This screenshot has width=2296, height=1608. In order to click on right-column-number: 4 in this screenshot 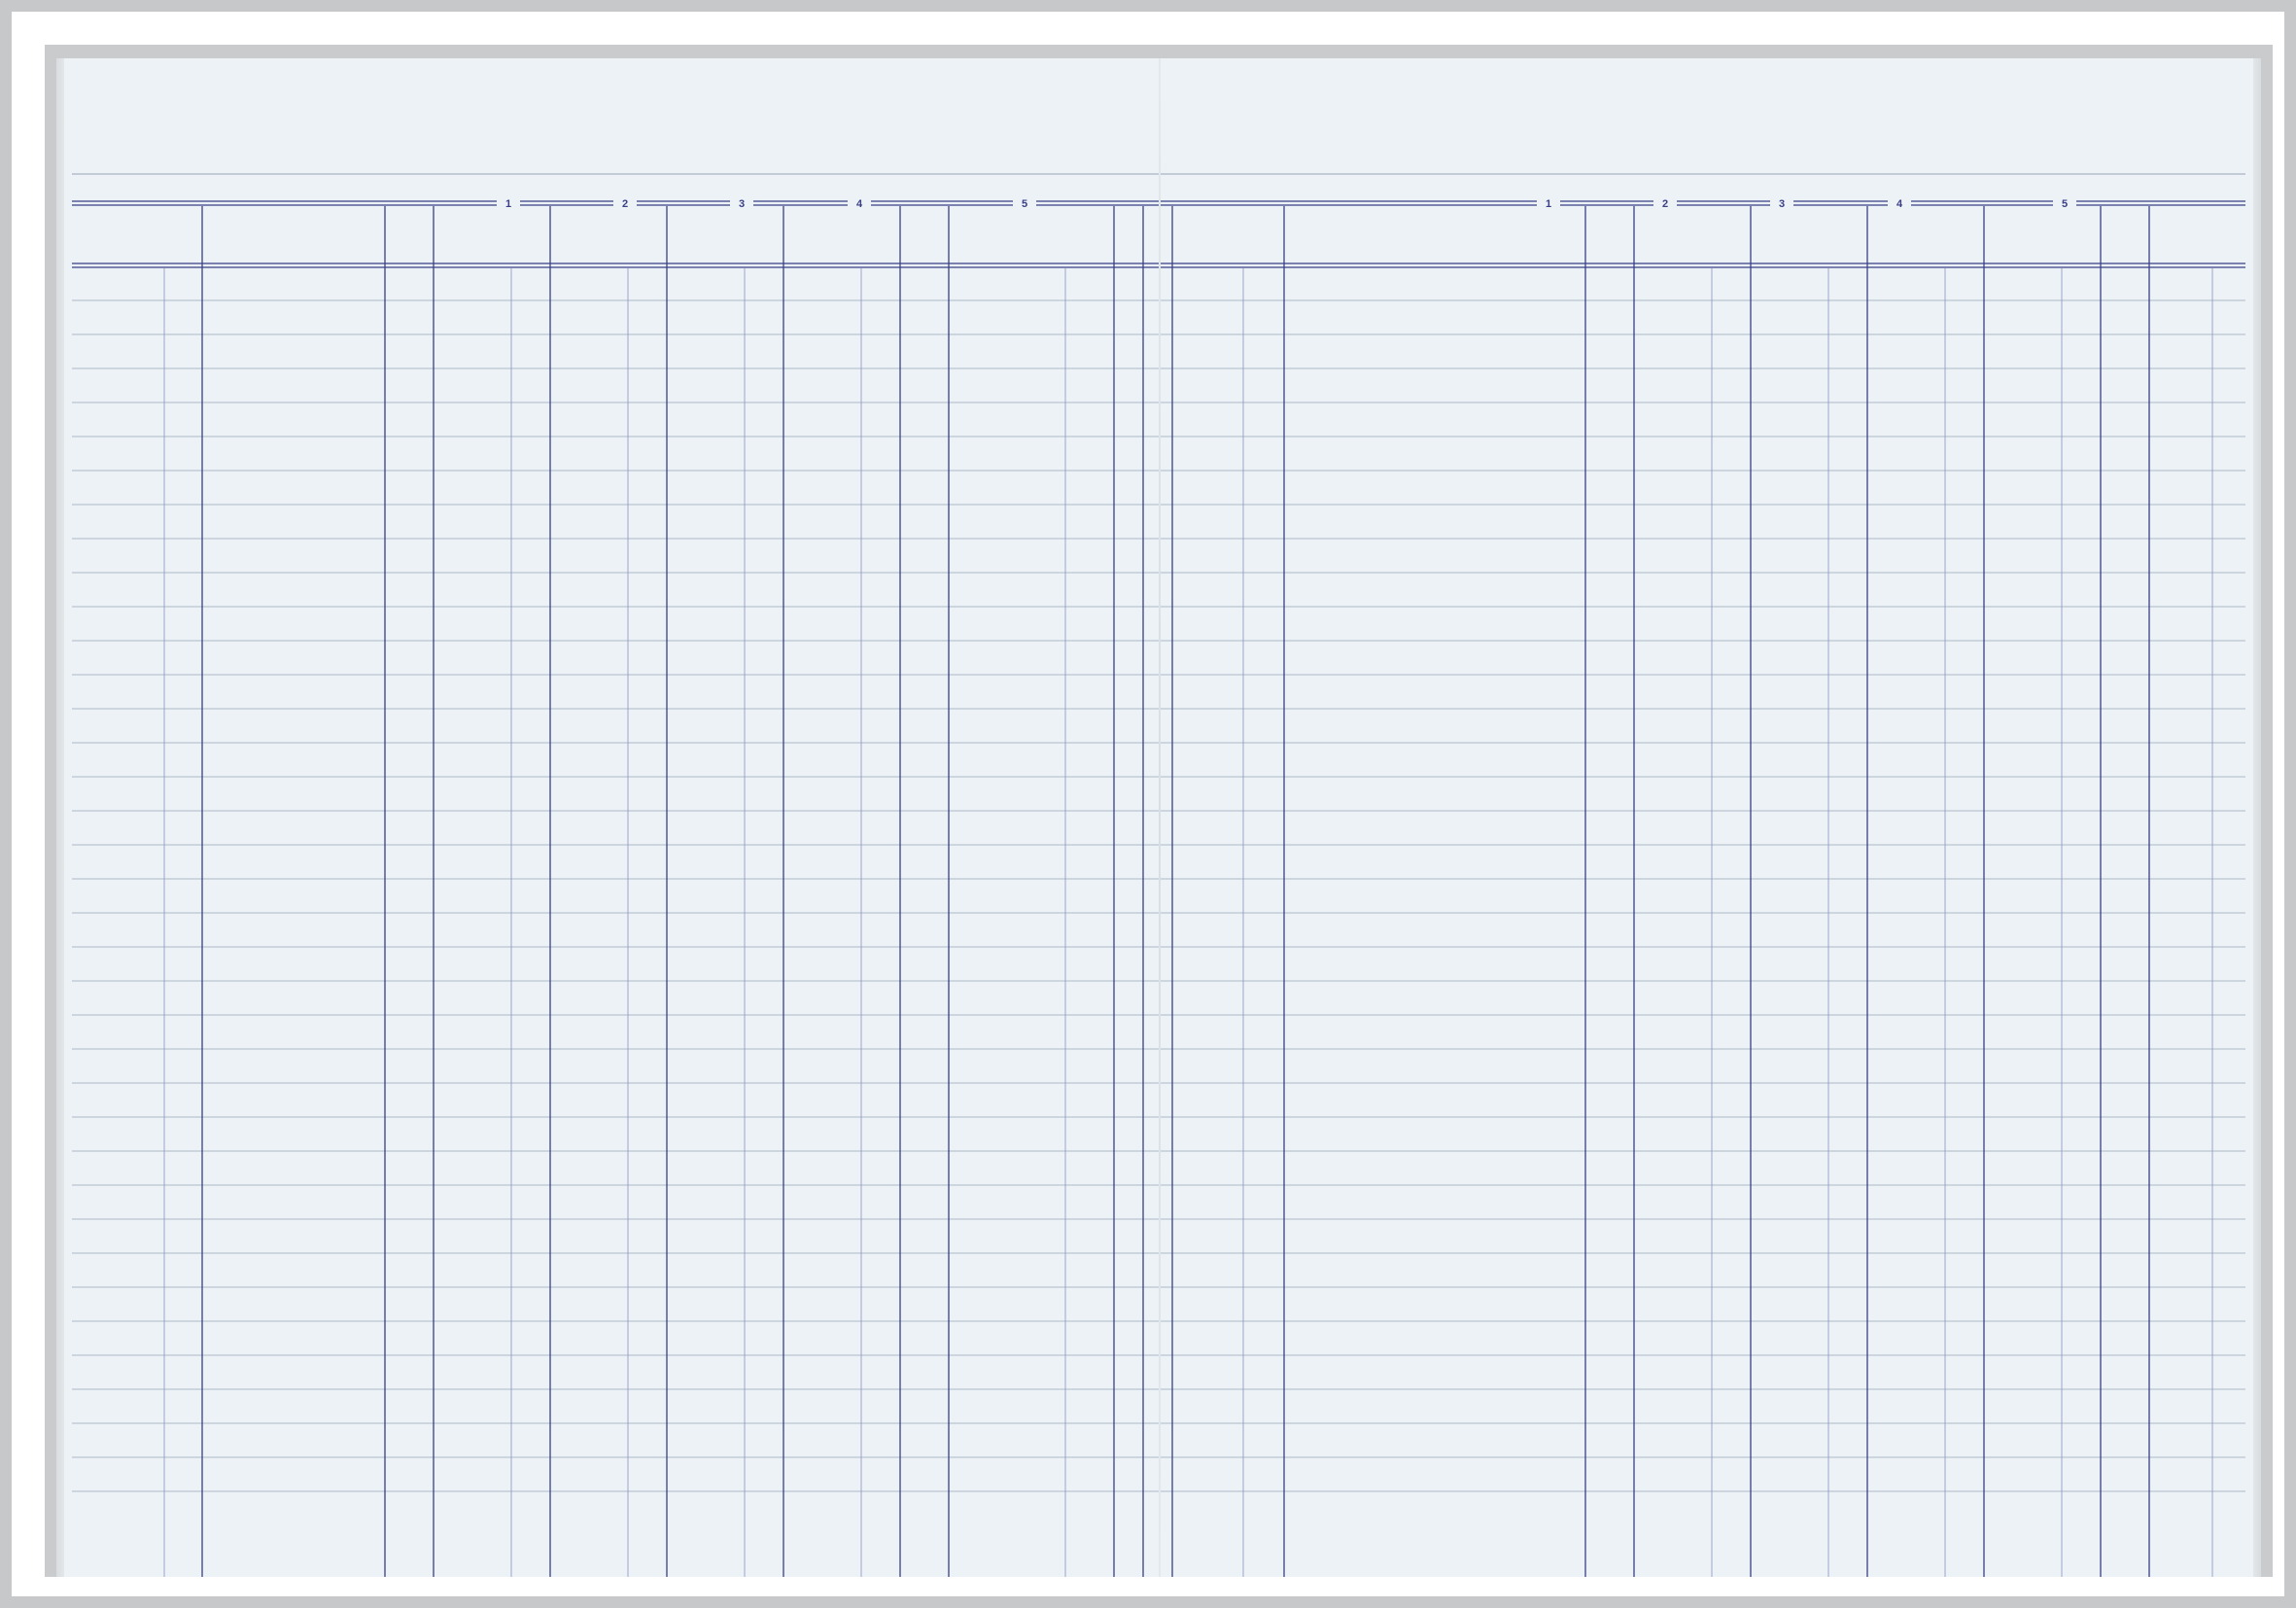, I will do `click(1899, 204)`.